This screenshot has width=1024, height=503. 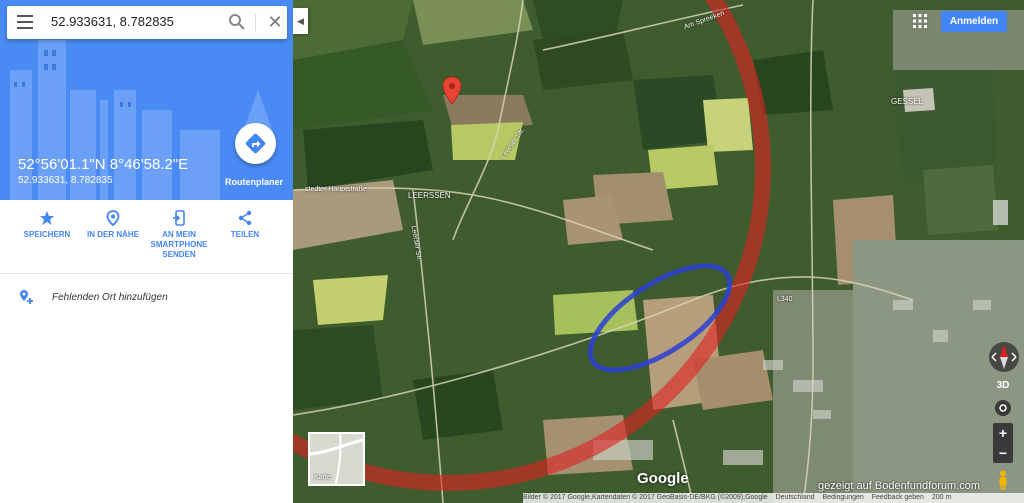 What do you see at coordinates (179, 218) in the screenshot?
I see `send-to-phone-icon` at bounding box center [179, 218].